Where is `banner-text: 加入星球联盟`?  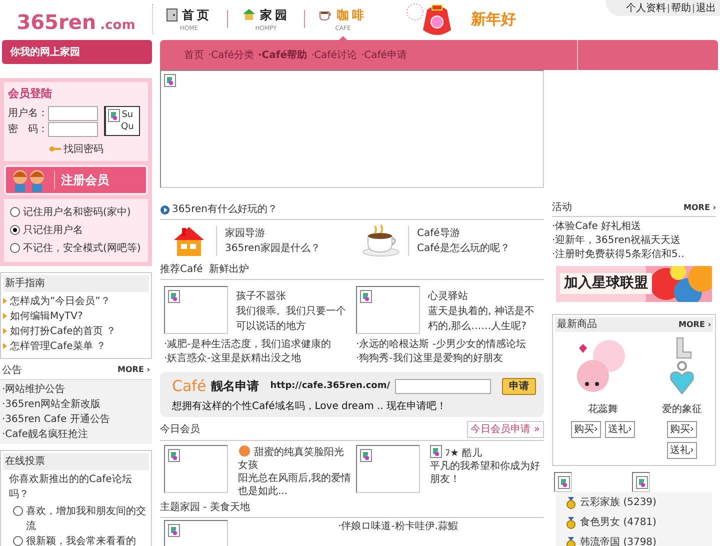
banner-text: 加入星球联盟 is located at coordinates (606, 283).